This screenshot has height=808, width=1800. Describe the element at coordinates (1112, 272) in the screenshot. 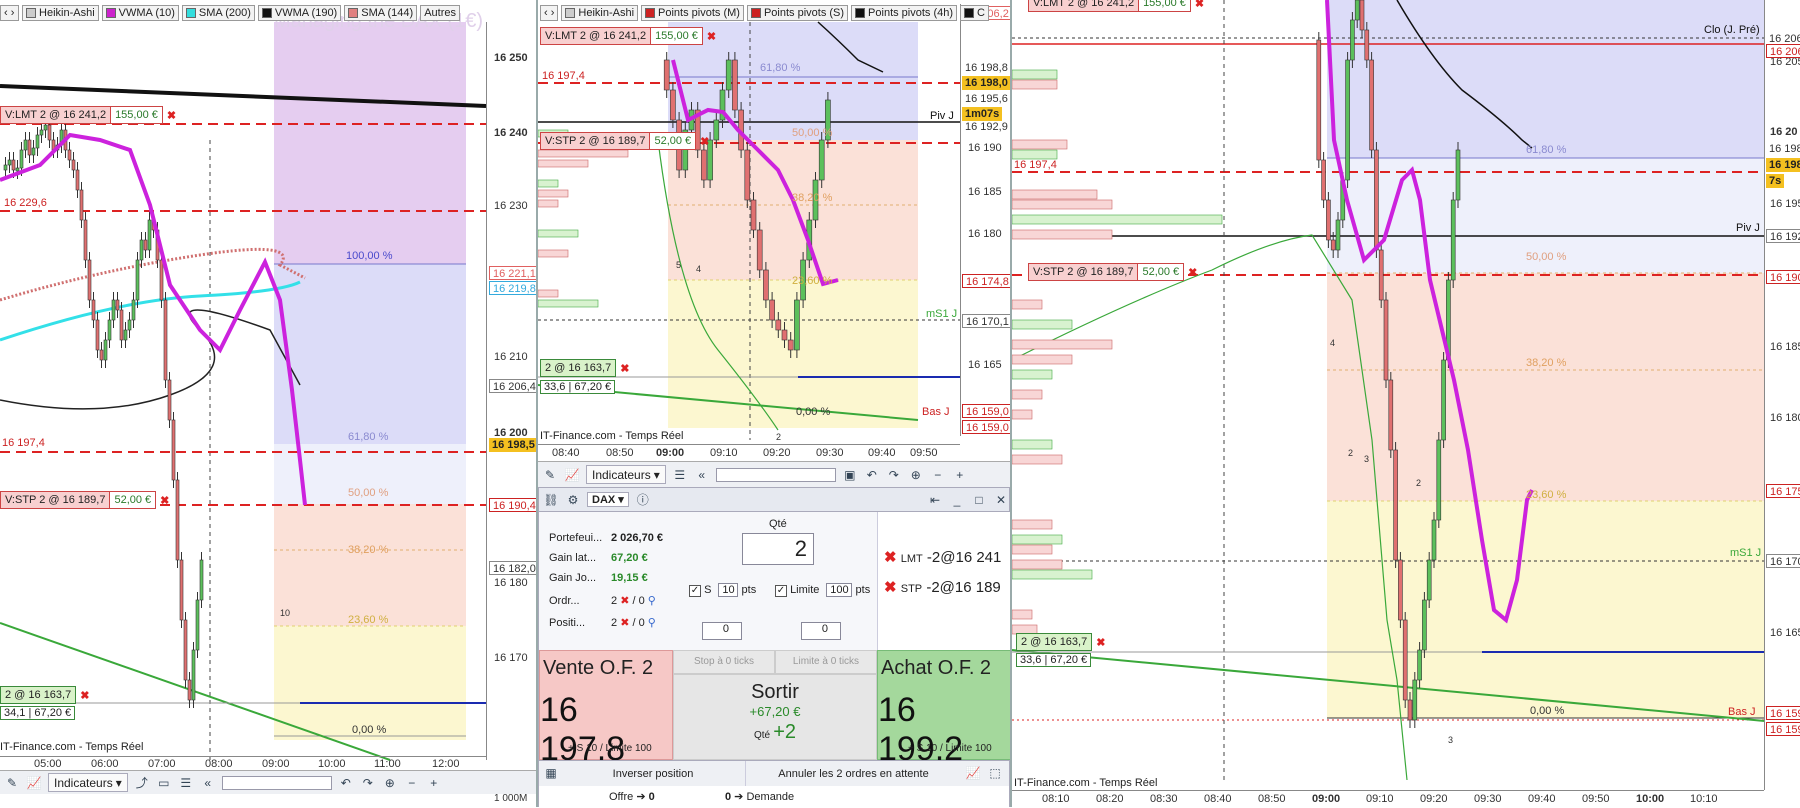

I see `right-stp-order-tag: V:STP 2 @ 16 189,7 52,00 € ✖` at that location.